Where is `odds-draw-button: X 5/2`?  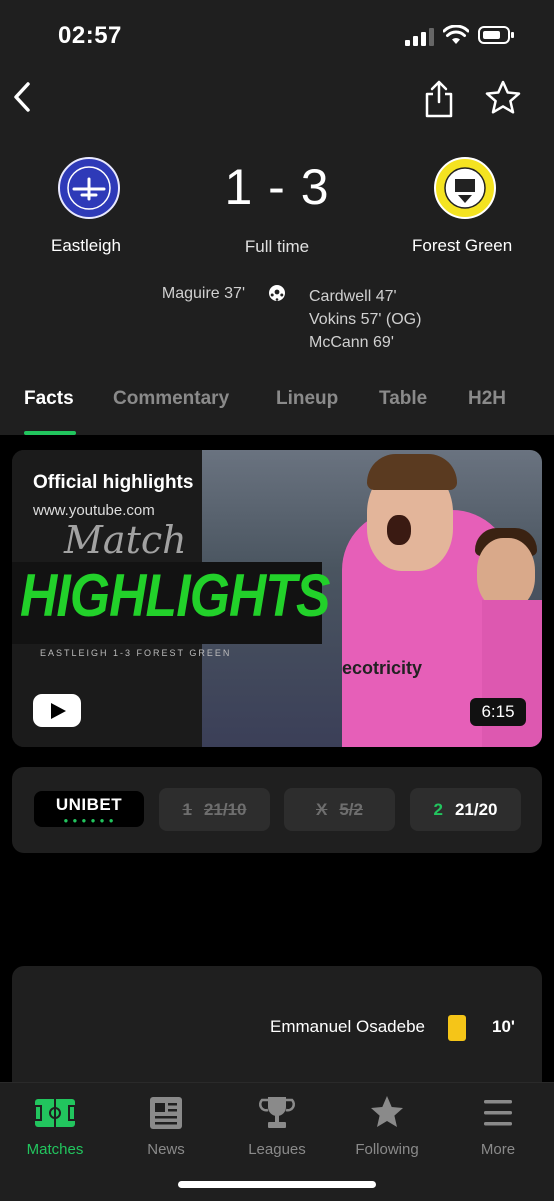 odds-draw-button: X 5/2 is located at coordinates (339, 809).